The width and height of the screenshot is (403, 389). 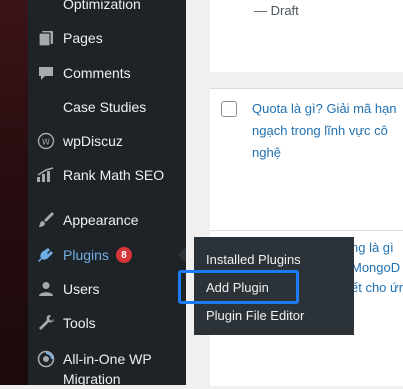 I want to click on sidebar-item-label: All-in-One WP Migration, so click(x=107, y=369).